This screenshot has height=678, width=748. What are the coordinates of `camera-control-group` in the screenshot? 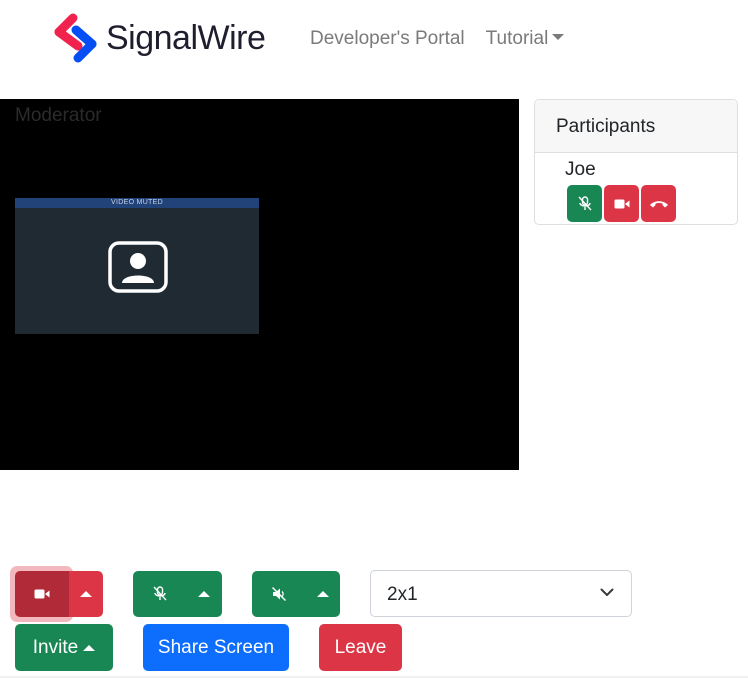 It's located at (59, 594).